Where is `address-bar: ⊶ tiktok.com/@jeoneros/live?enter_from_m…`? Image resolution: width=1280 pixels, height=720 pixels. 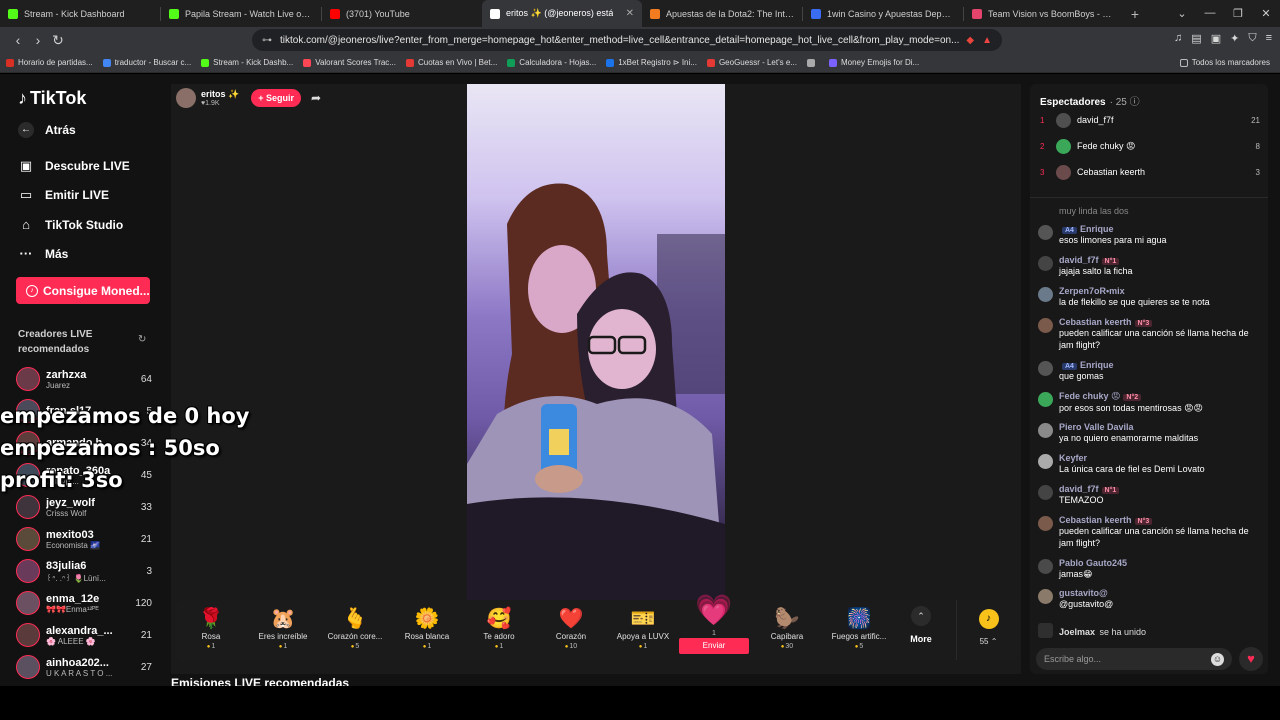
address-bar: ⊶ tiktok.com/@jeoneros/live?enter_from_m… is located at coordinates (627, 40).